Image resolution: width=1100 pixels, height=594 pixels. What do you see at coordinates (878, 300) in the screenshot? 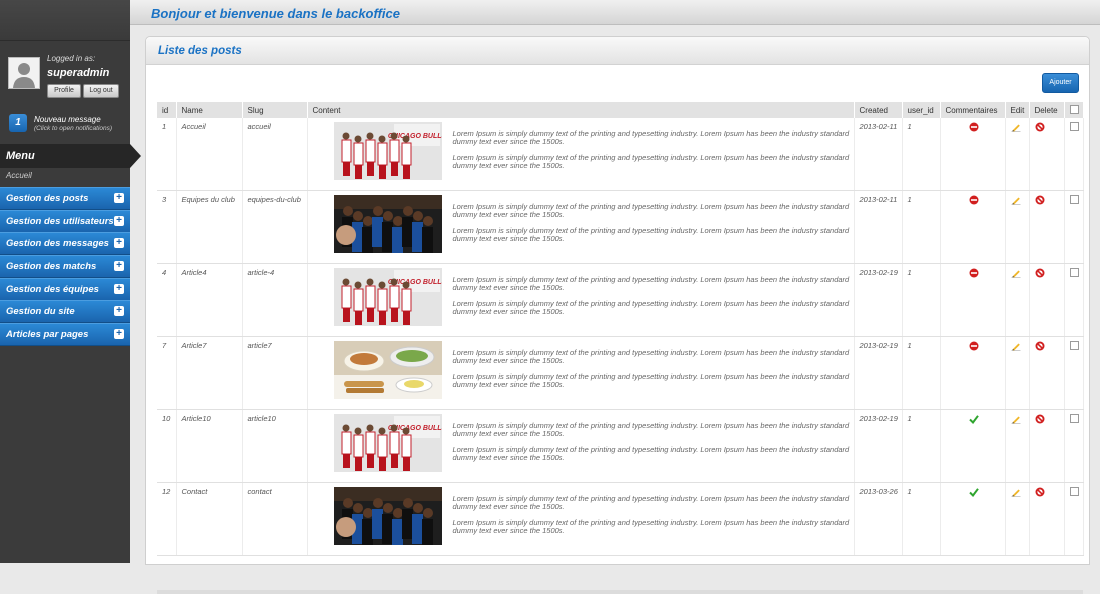
I see `cell-created: 2013-02-19` at bounding box center [878, 300].